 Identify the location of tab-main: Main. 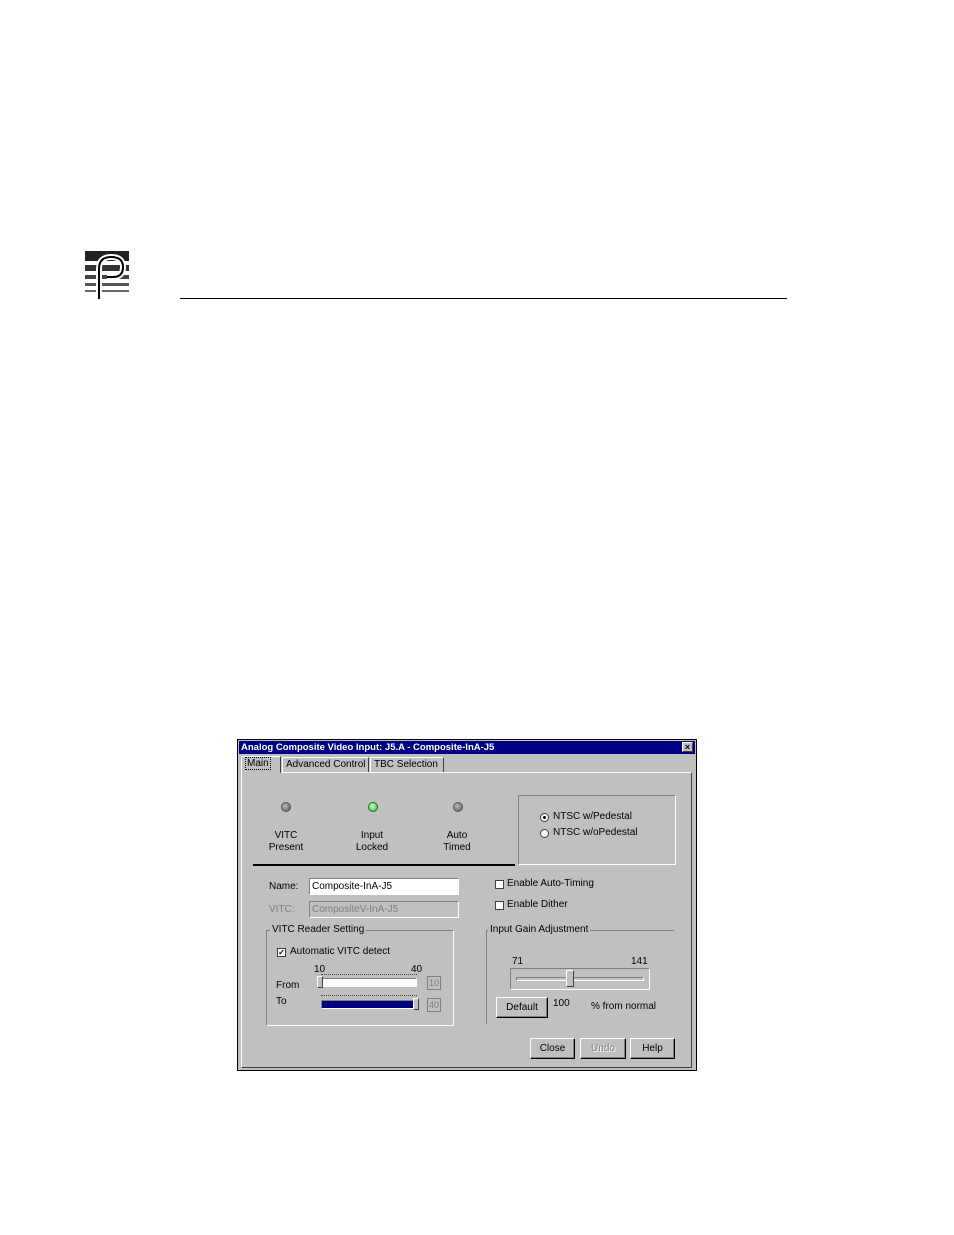
(261, 764).